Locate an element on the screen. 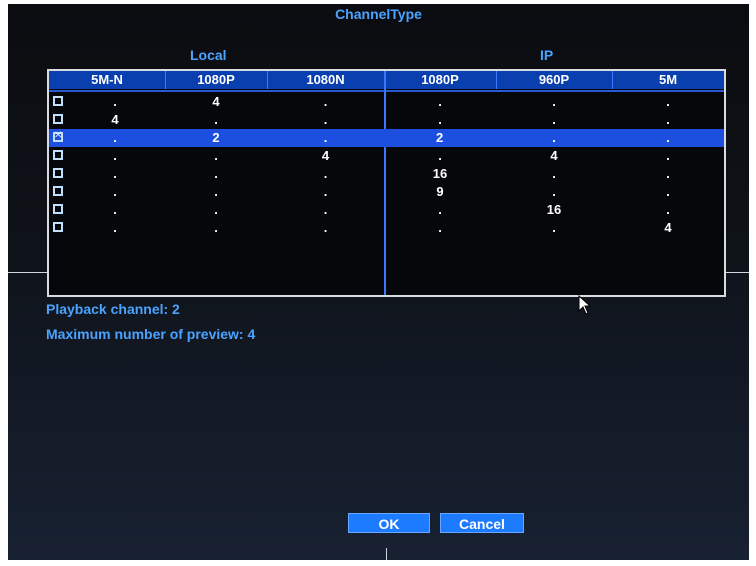 Image resolution: width=756 pixels, height=566 pixels. cancel-button: Cancel is located at coordinates (482, 523).